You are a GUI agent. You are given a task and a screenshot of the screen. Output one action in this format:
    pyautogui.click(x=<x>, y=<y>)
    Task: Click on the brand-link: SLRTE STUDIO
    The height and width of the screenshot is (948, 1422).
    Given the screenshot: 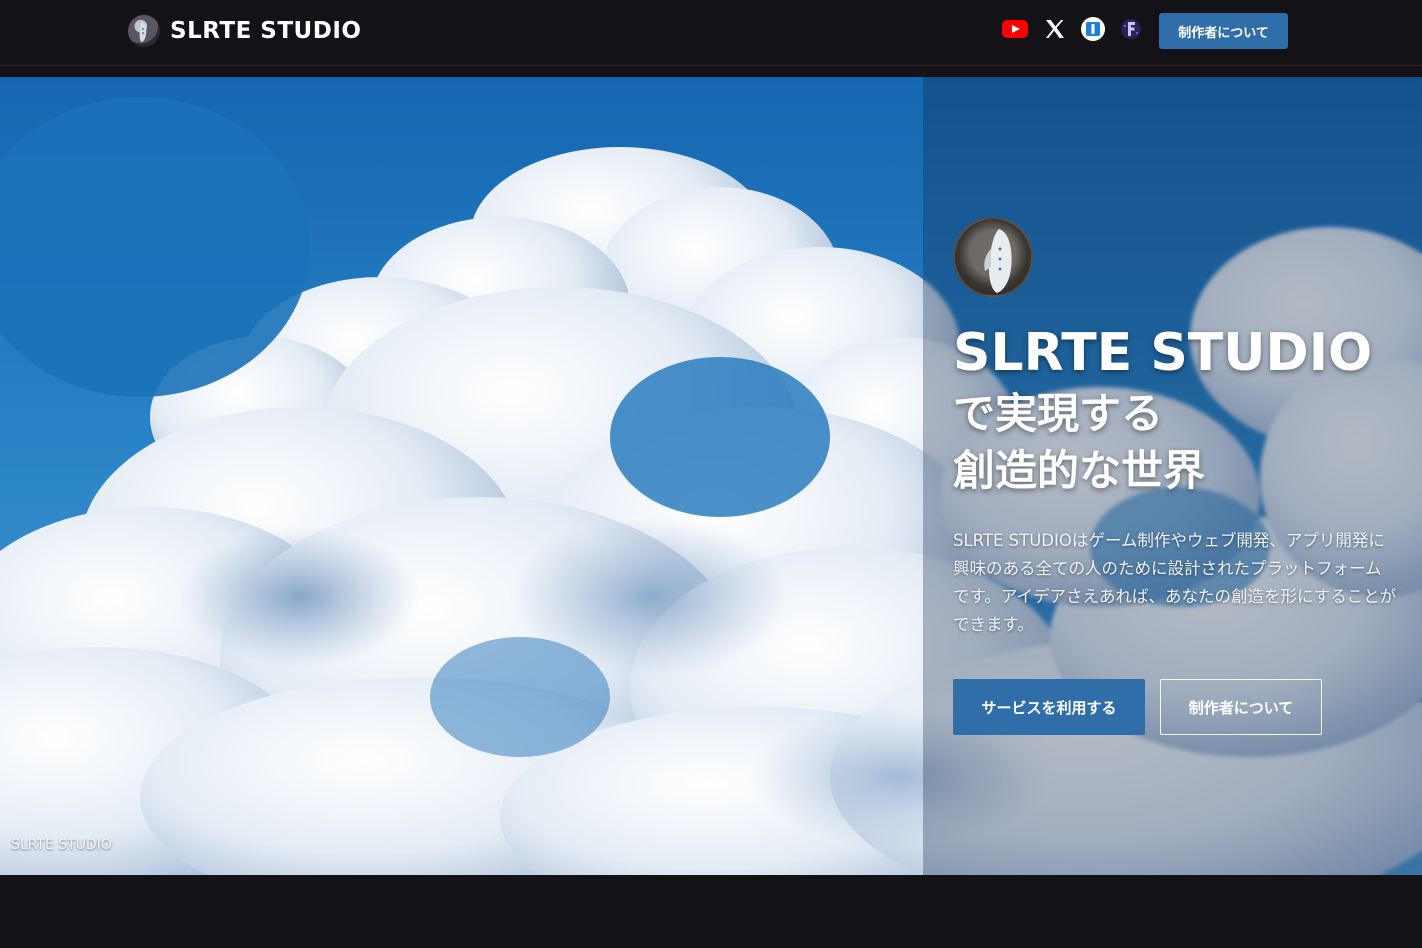 What is the action you would take?
    pyautogui.click(x=244, y=31)
    